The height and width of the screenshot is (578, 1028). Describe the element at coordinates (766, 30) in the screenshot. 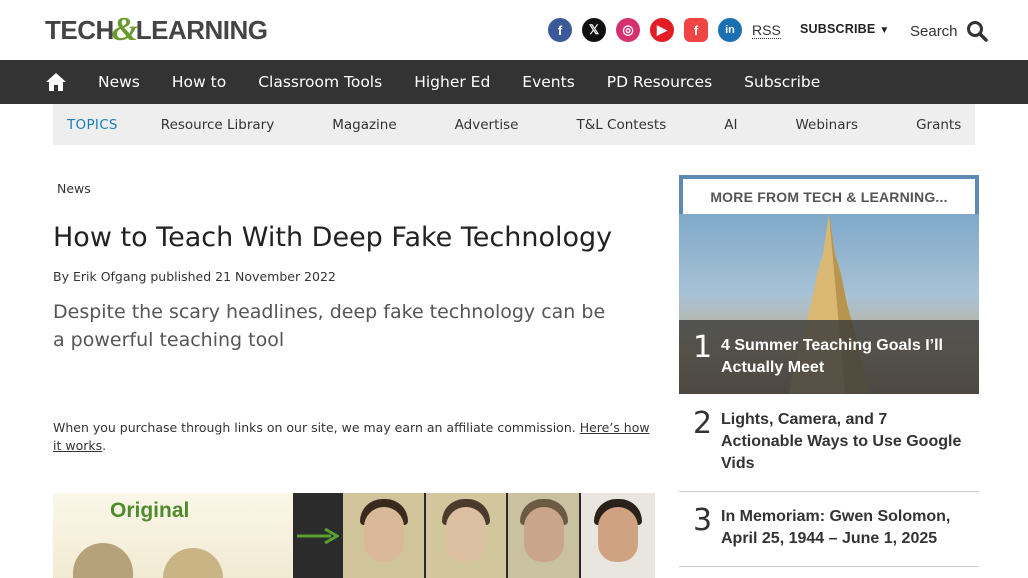

I see `rss-link: RSS` at that location.